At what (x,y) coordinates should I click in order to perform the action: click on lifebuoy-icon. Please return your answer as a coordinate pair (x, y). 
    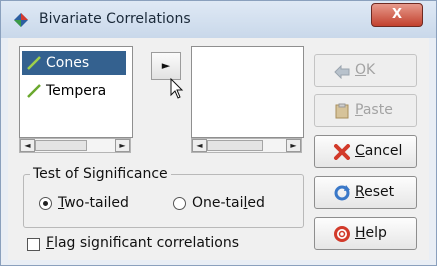
    Looking at the image, I should click on (342, 234).